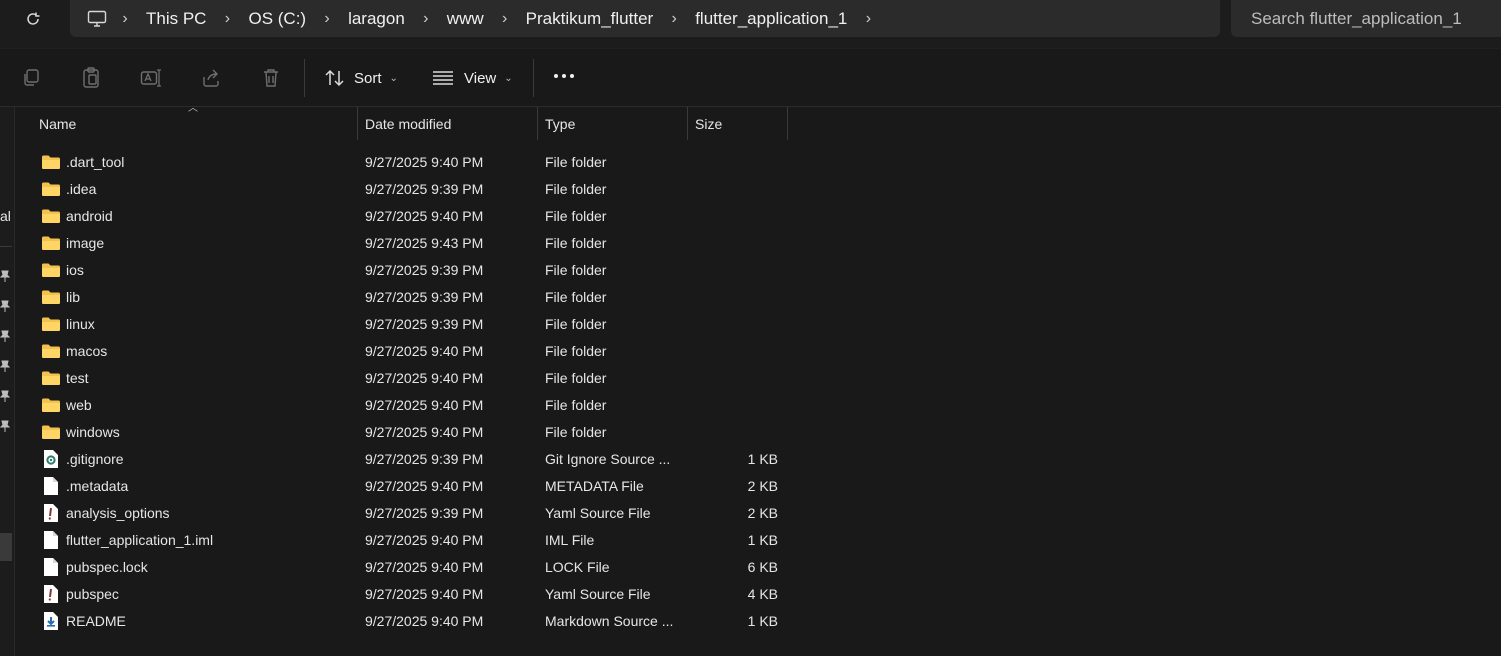 The width and height of the screenshot is (1501, 656). What do you see at coordinates (480, 78) in the screenshot?
I see `view-label: View` at bounding box center [480, 78].